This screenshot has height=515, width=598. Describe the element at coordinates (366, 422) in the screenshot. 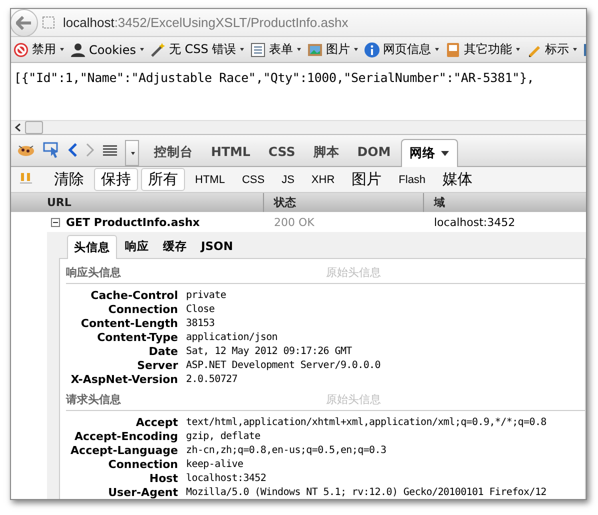

I see `header-value: text/html,application/xhtml+xml,application/xml;q=0.9,*/*;q=0.8` at that location.